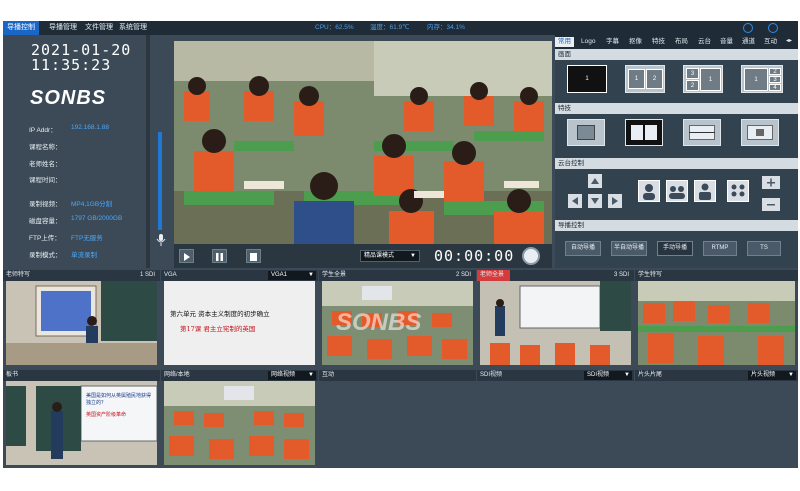  Describe the element at coordinates (720, 248) in the screenshot. I see `rtmp-button: RTMP` at that location.